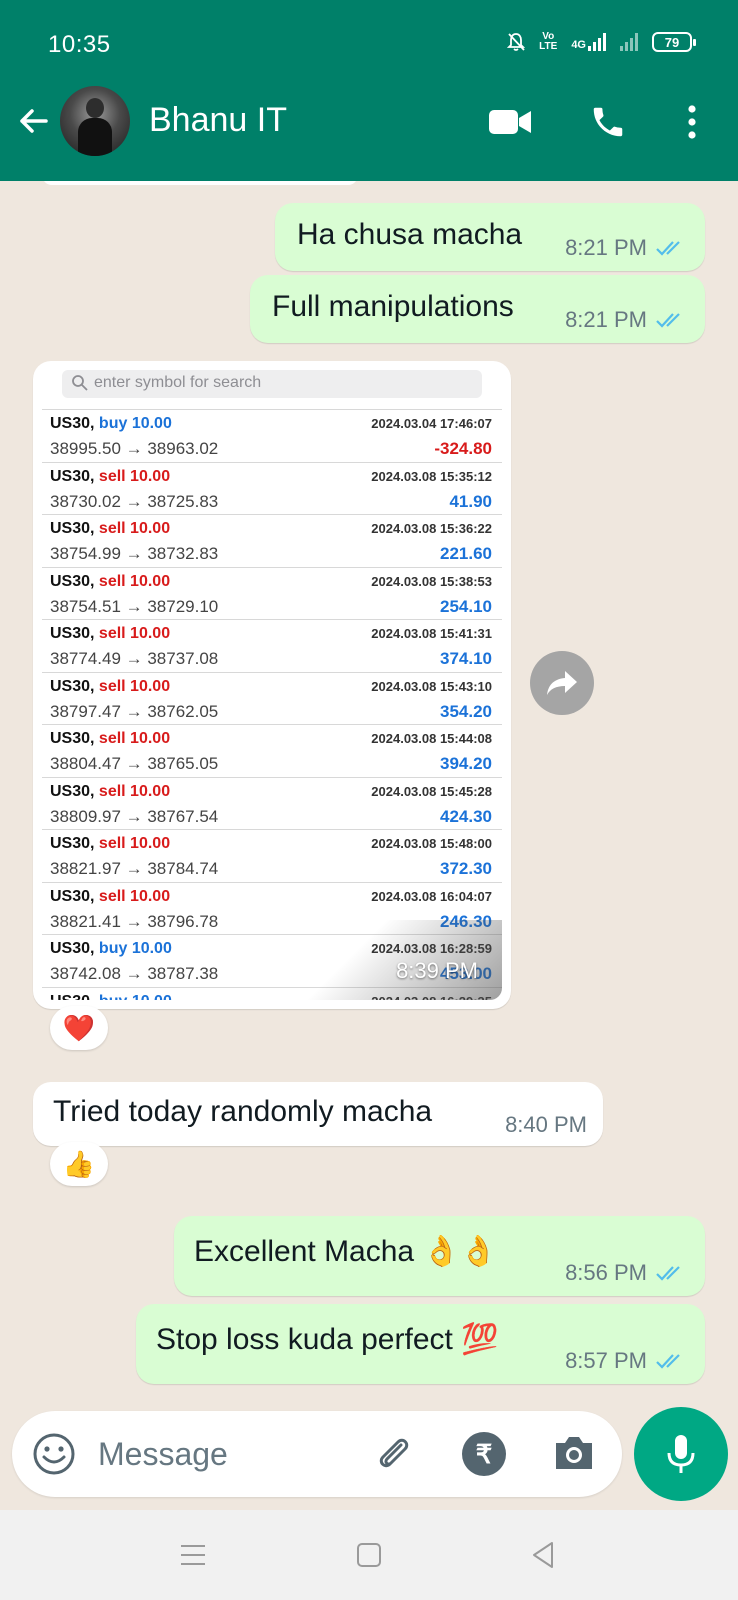 This screenshot has width=738, height=1600. I want to click on home-icon, so click(369, 1555).